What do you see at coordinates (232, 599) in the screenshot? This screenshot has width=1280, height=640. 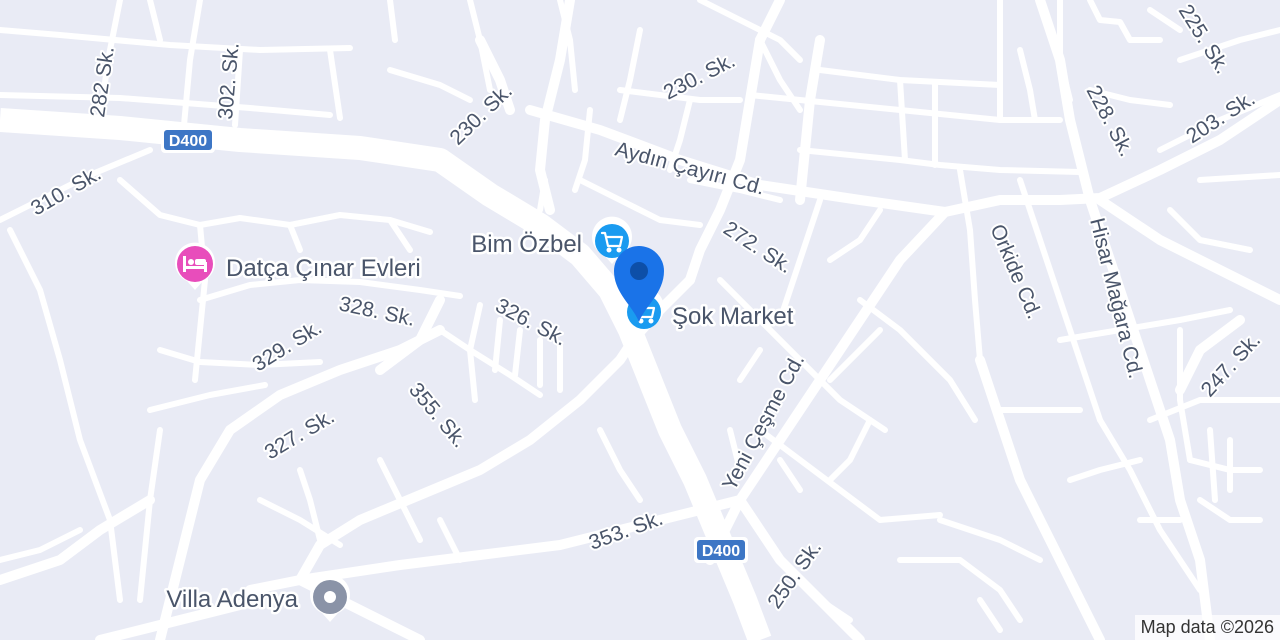 I see `poi-label: Villa Adenya` at bounding box center [232, 599].